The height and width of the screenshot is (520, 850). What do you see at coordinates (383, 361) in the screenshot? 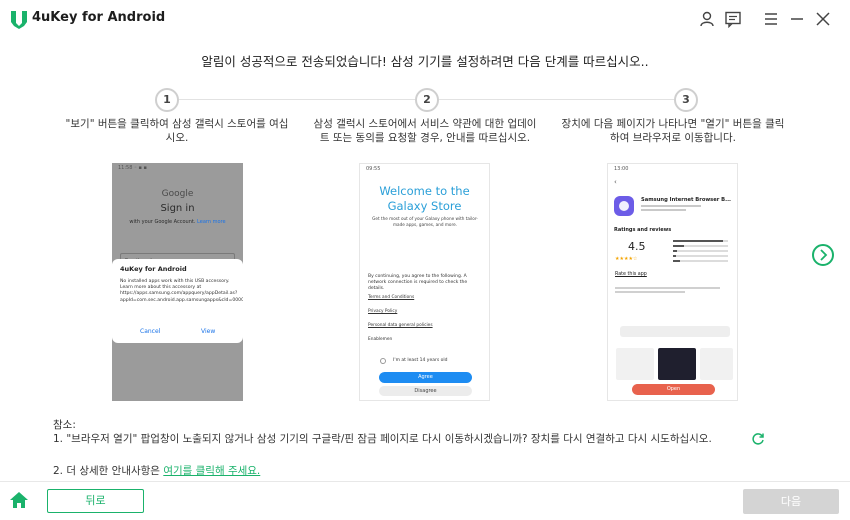
I see `age-radio` at bounding box center [383, 361].